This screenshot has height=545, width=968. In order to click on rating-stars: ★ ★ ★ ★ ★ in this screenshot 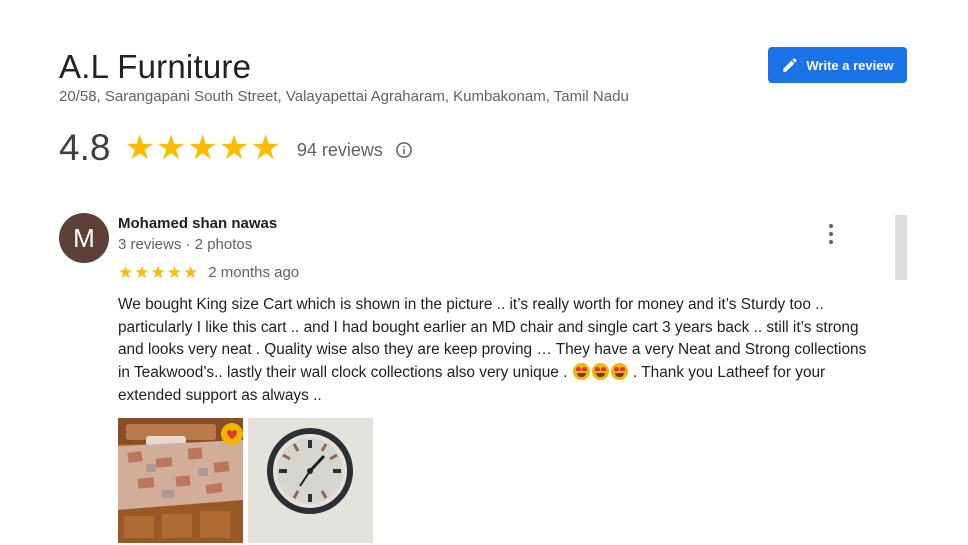, I will do `click(202, 148)`.